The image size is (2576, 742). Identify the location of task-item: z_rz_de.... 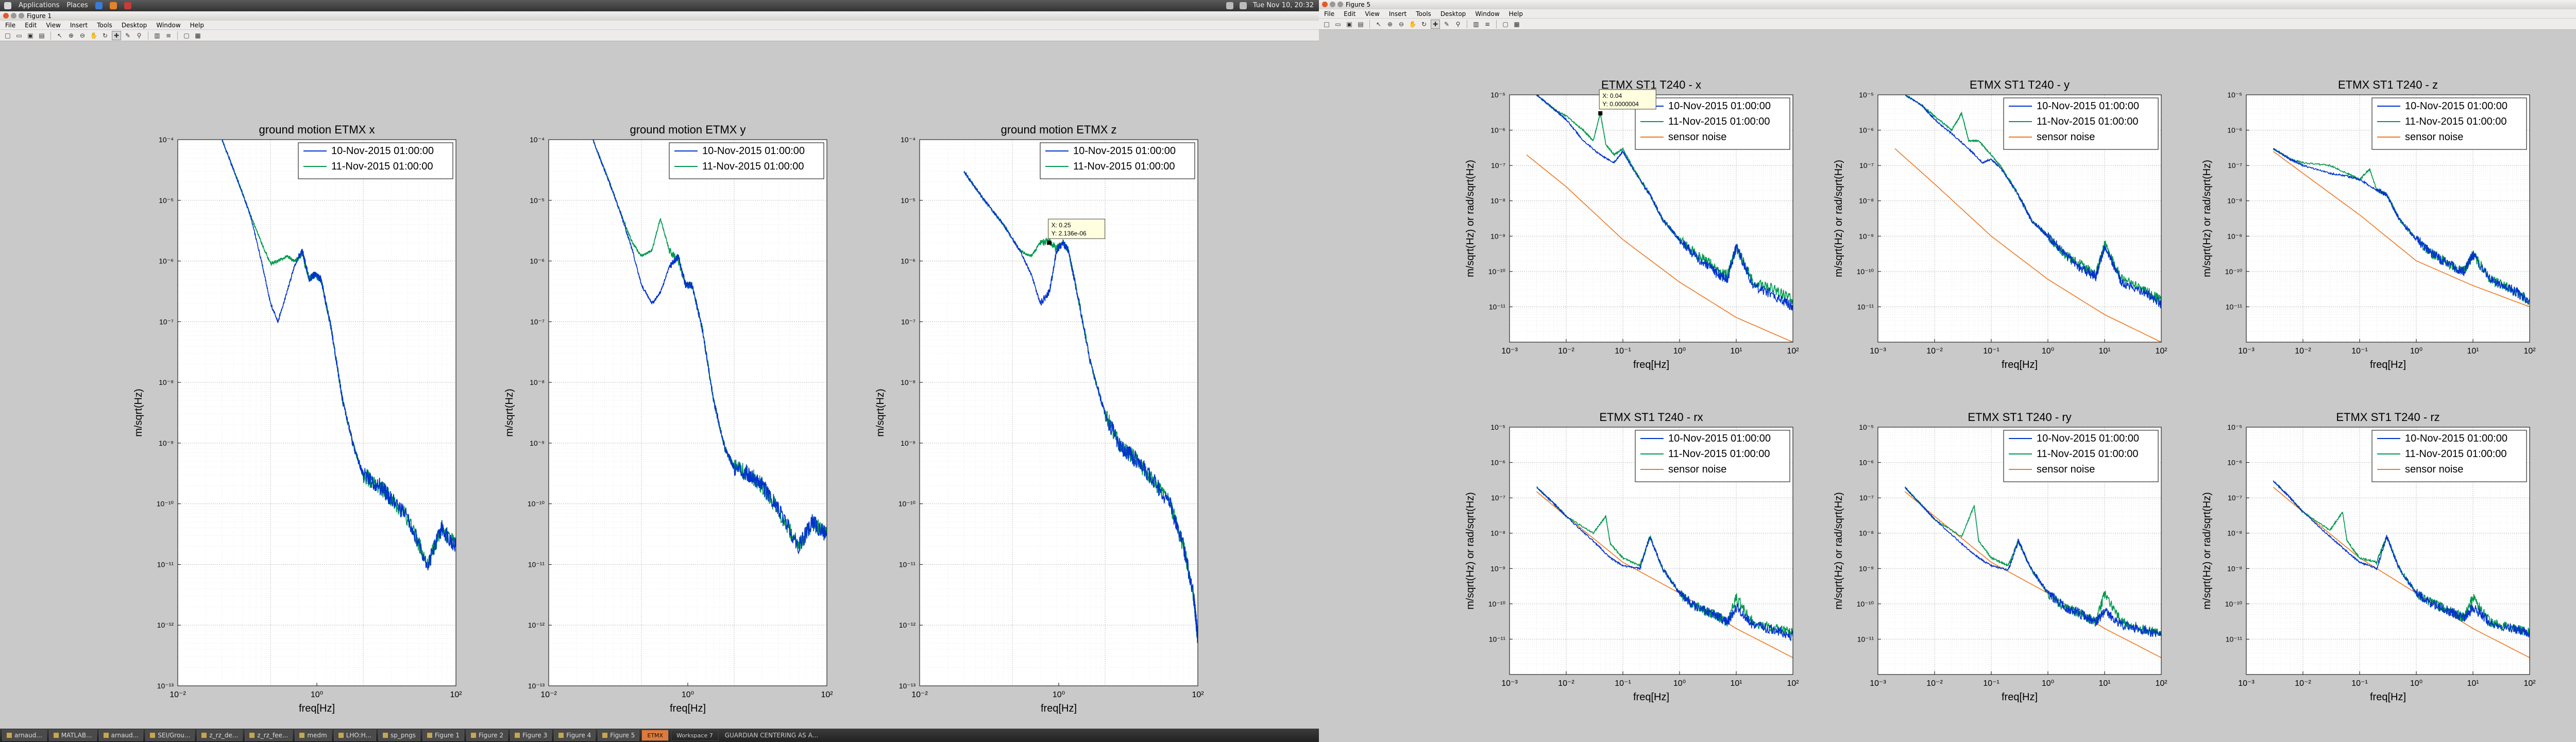
(220, 735).